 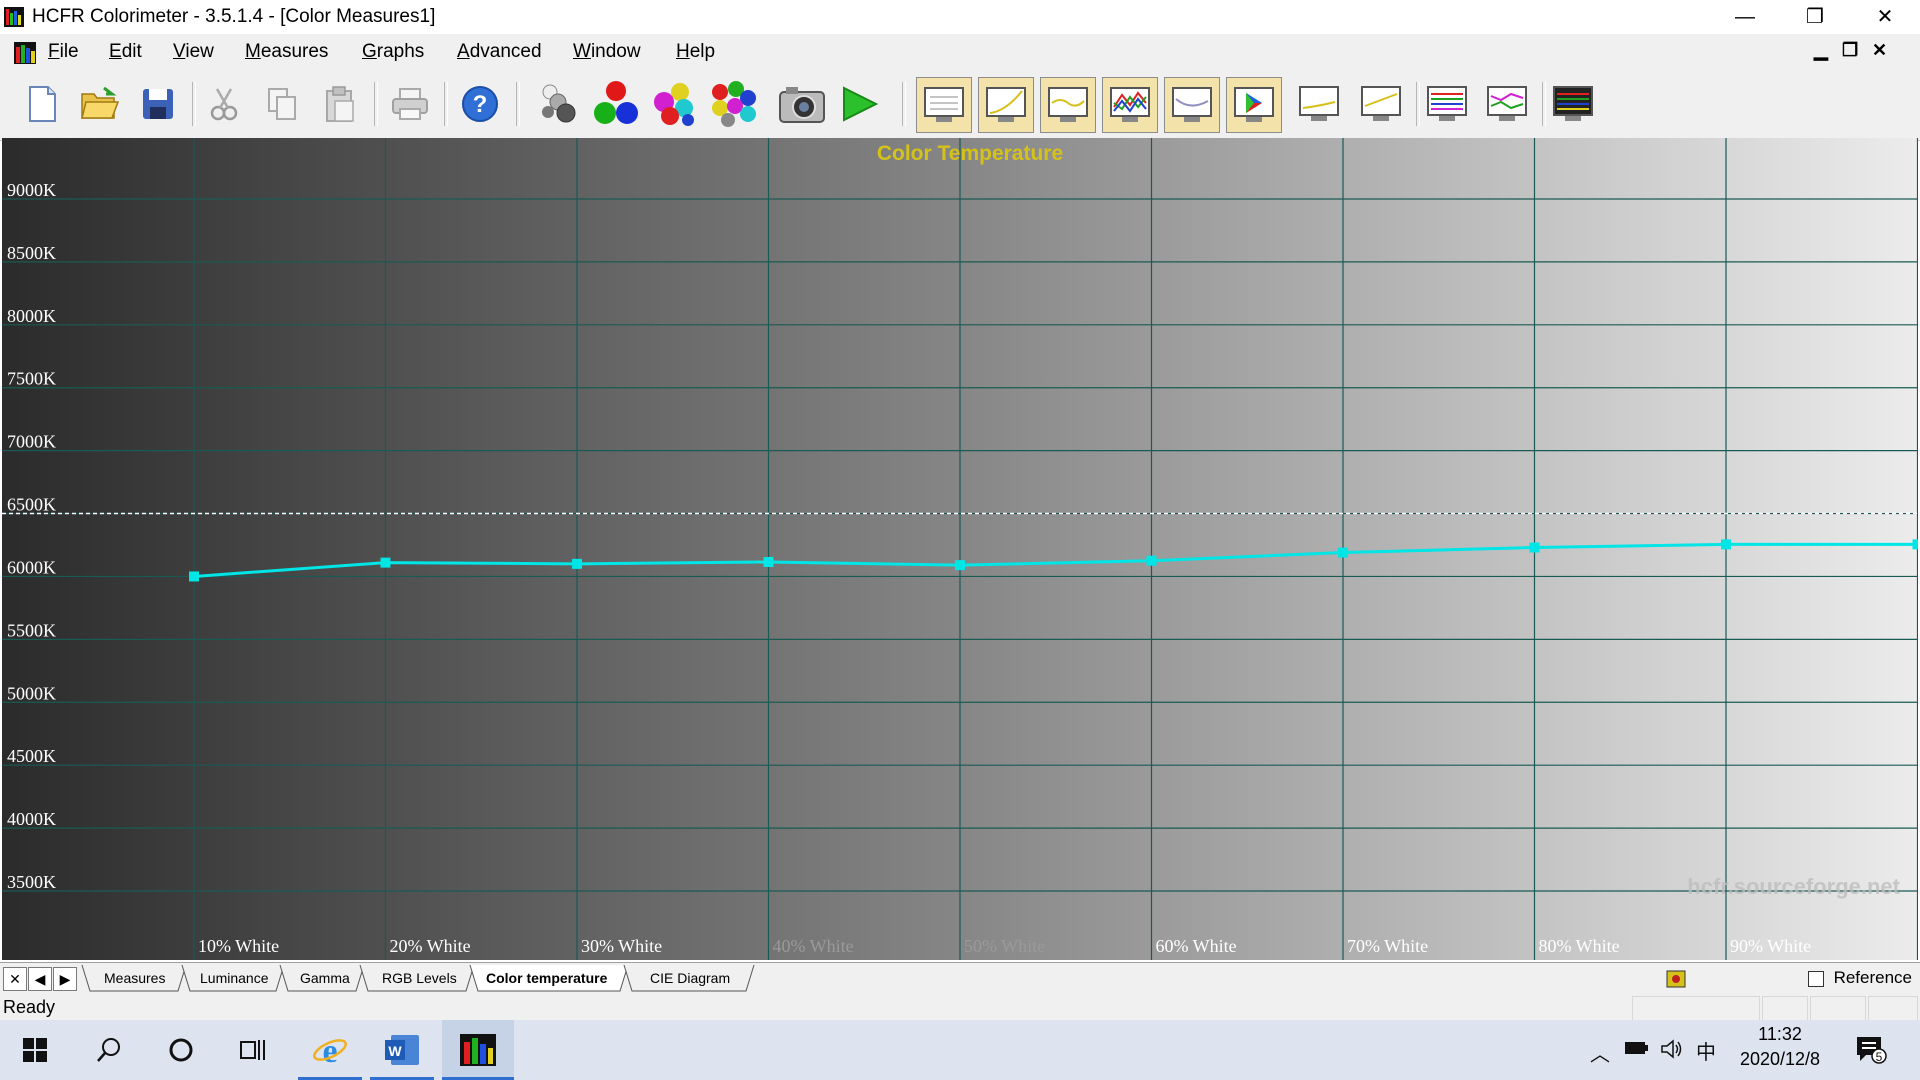 What do you see at coordinates (1447, 104) in the screenshot?
I see `saturation-graph-icon` at bounding box center [1447, 104].